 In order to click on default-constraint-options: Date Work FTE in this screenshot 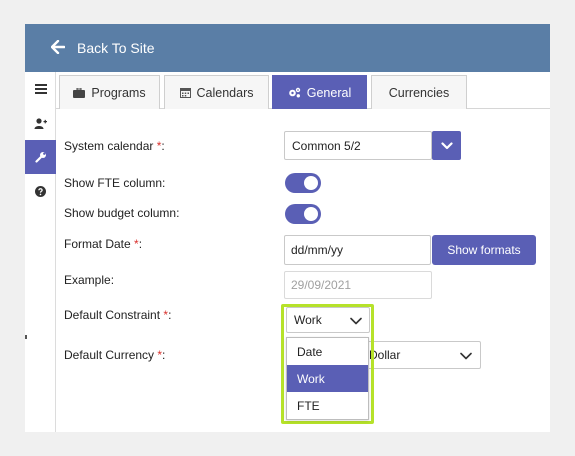, I will do `click(327, 378)`.